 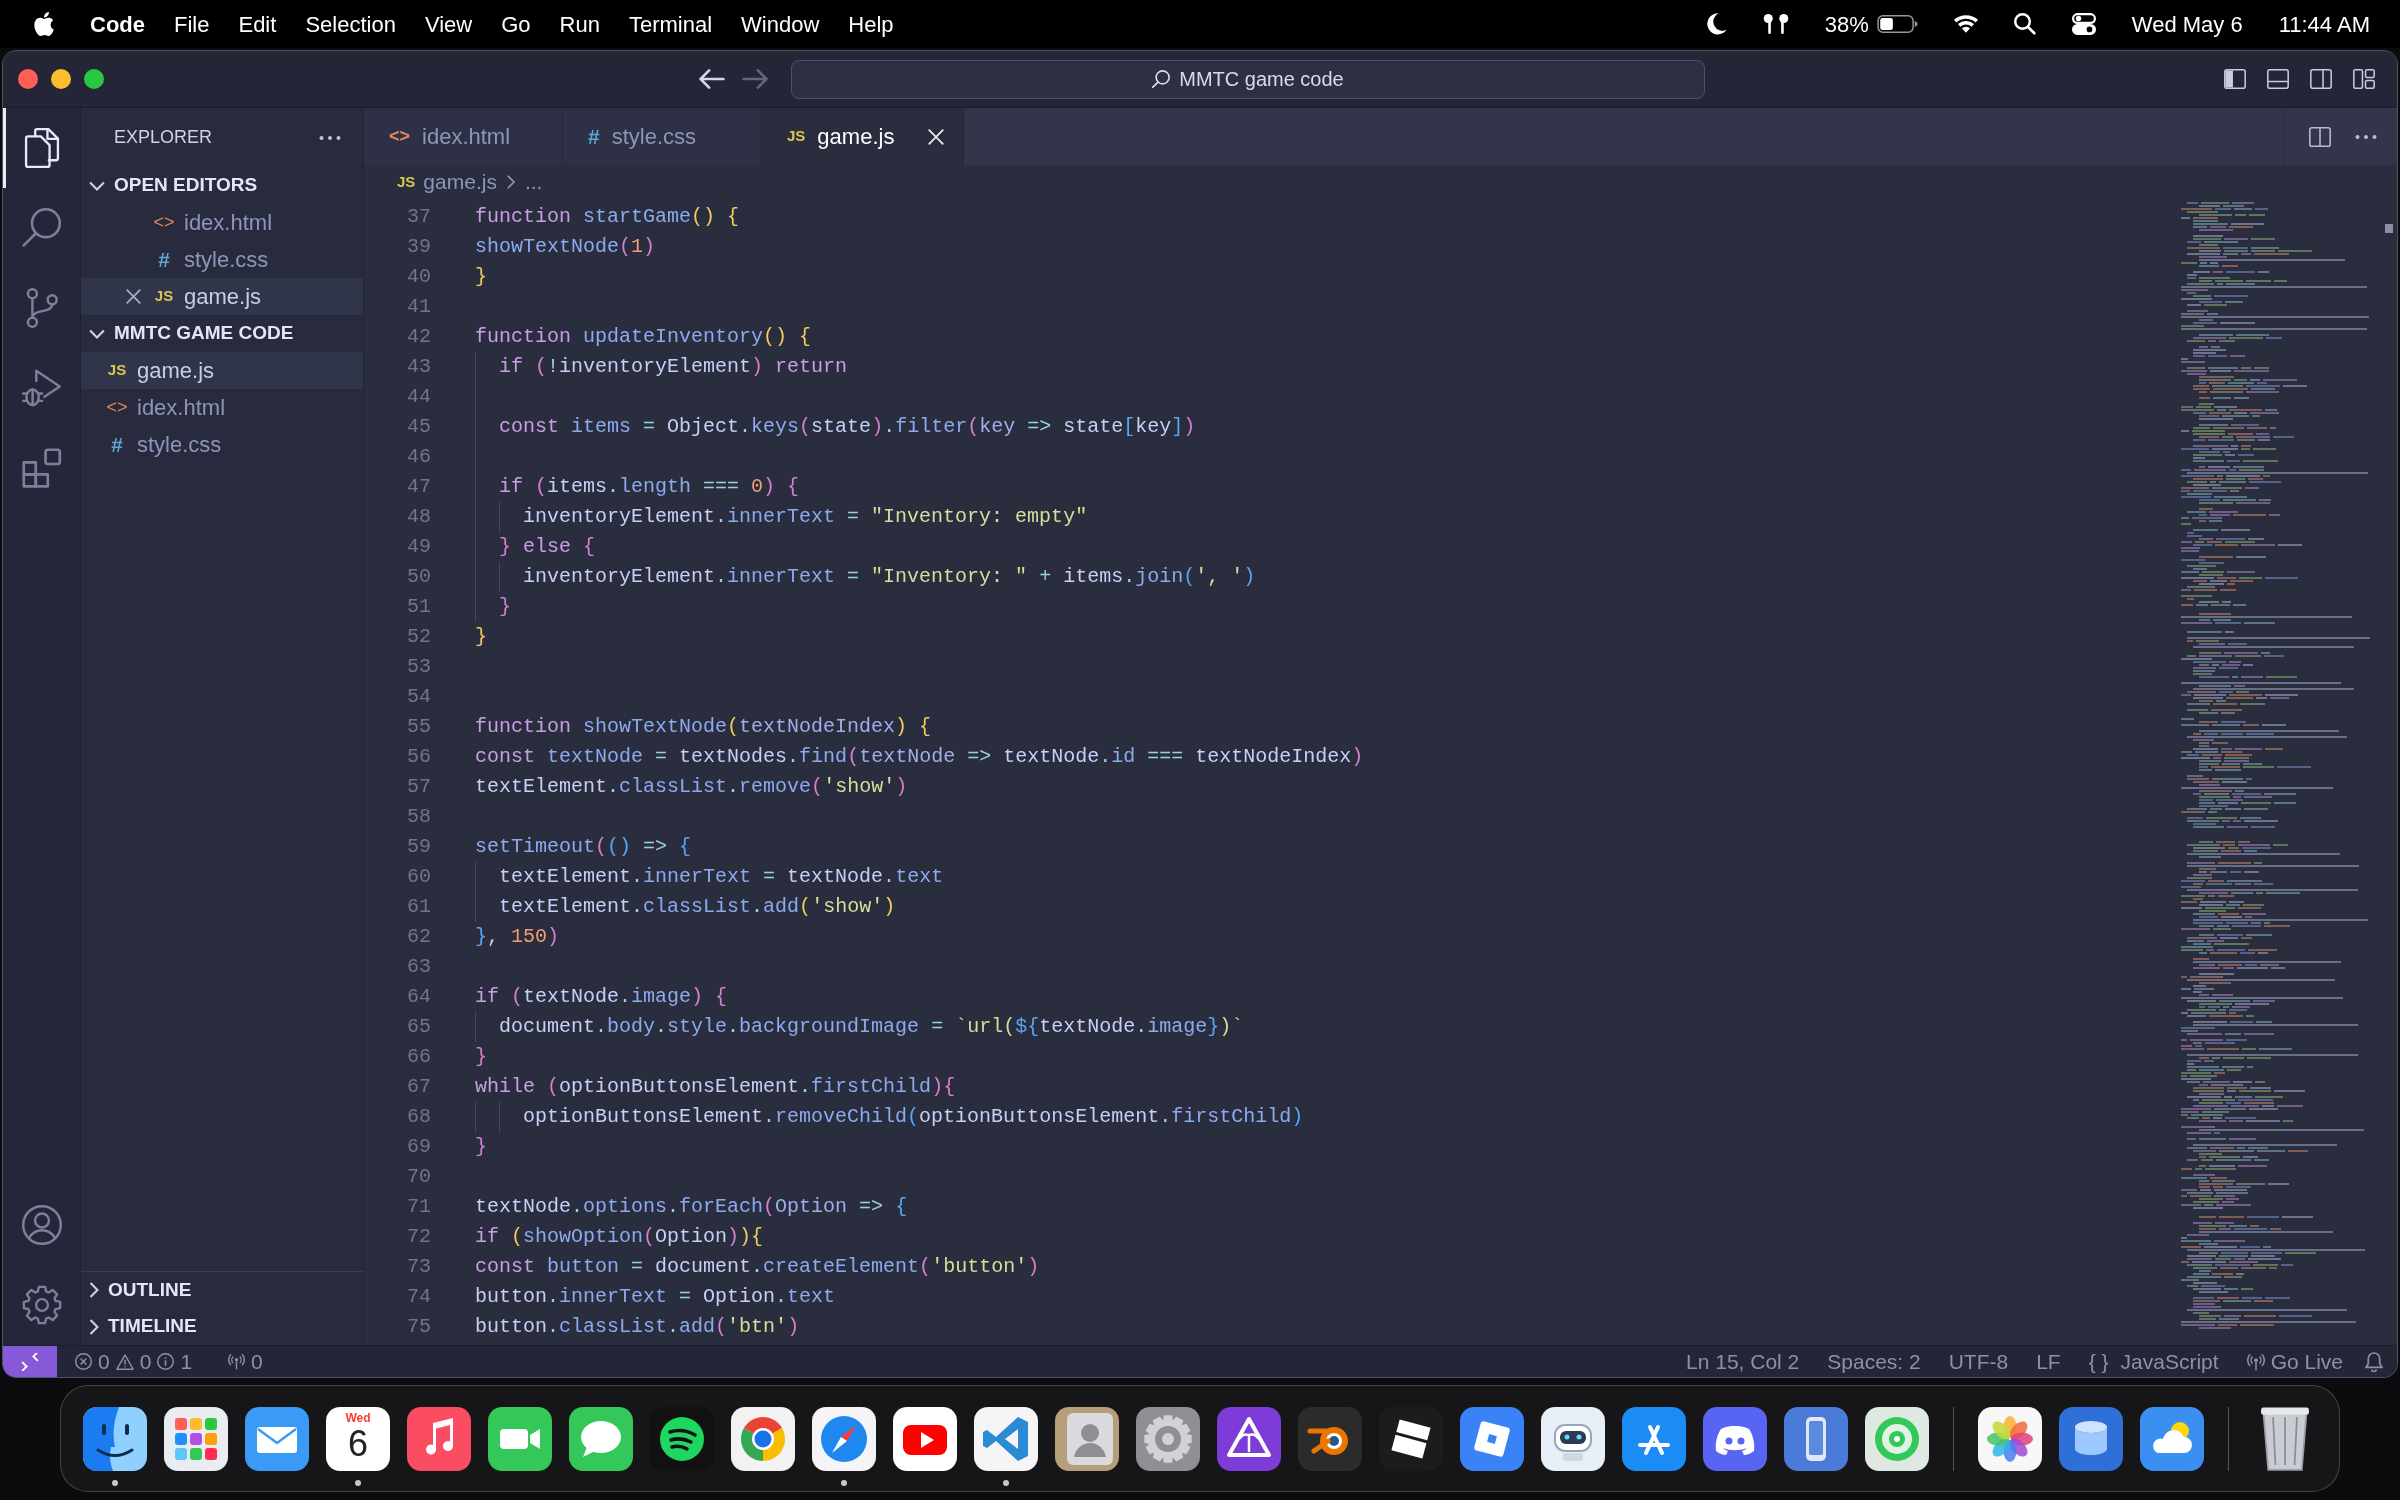 I want to click on line-number: 37, so click(x=419, y=216).